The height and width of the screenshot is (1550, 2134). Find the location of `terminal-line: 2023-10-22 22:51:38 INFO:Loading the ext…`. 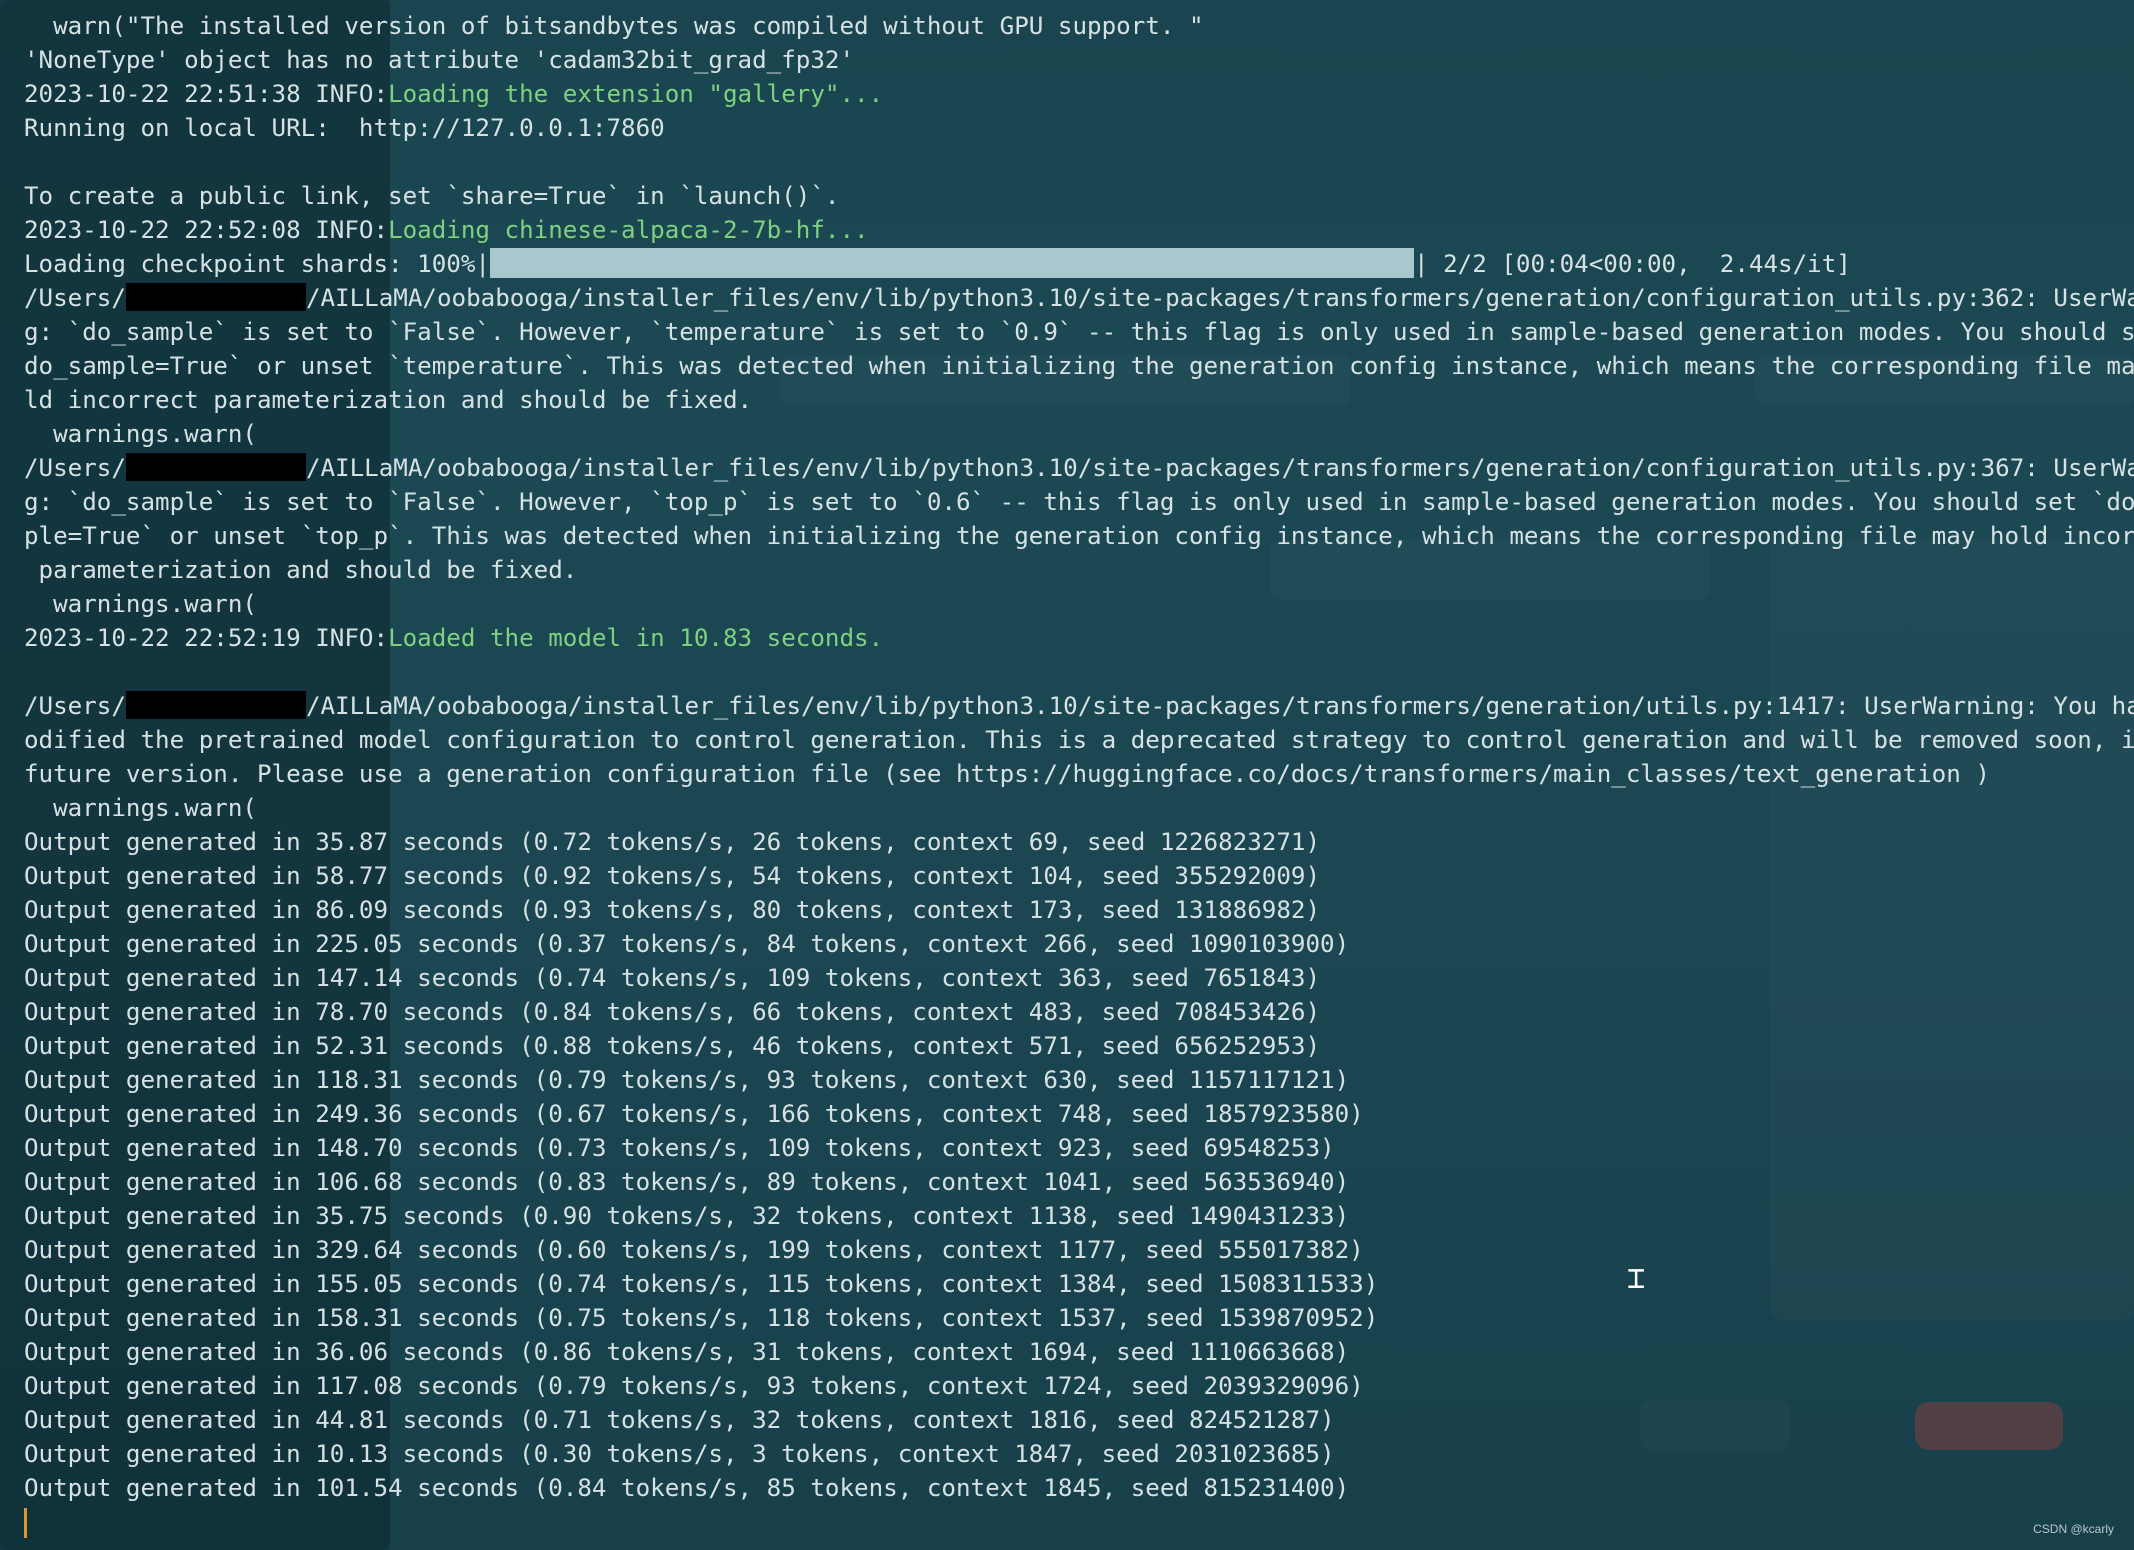

terminal-line: 2023-10-22 22:51:38 INFO:Loading the ext… is located at coordinates (1079, 94).